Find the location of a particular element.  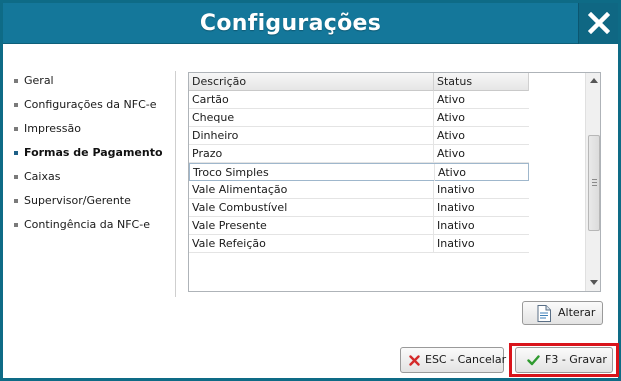

scroll-up-button is located at coordinates (593, 81).